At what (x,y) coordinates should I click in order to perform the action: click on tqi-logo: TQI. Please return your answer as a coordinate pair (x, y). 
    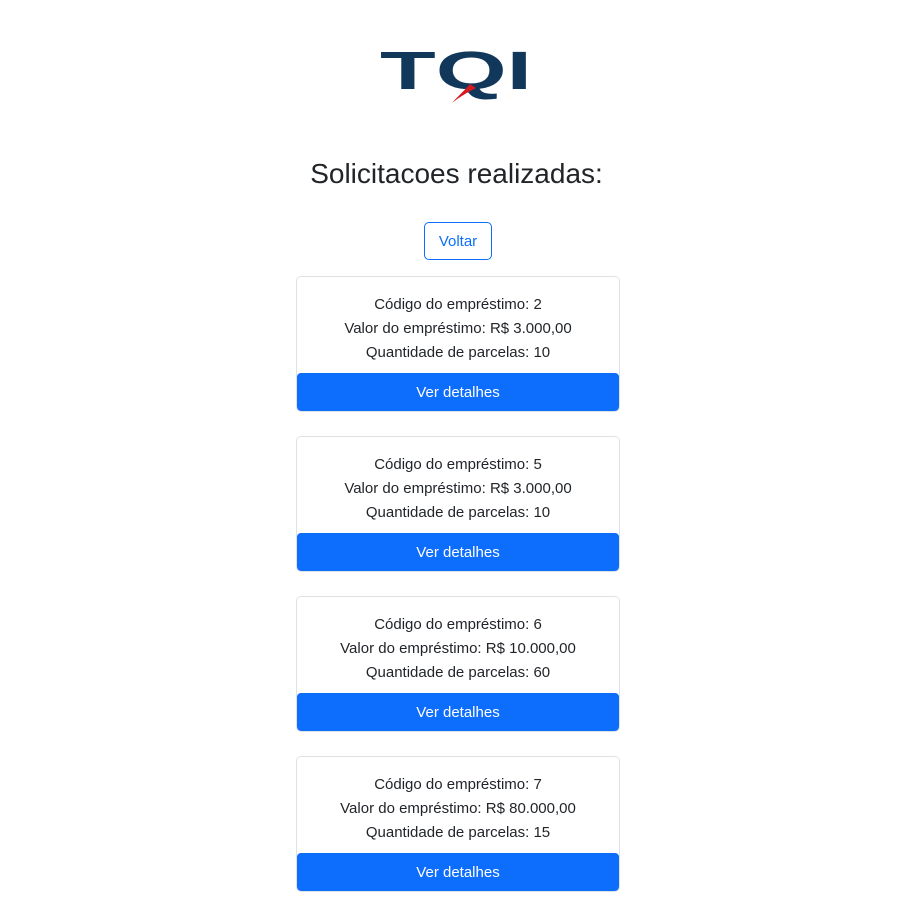
    Looking at the image, I should click on (456, 72).